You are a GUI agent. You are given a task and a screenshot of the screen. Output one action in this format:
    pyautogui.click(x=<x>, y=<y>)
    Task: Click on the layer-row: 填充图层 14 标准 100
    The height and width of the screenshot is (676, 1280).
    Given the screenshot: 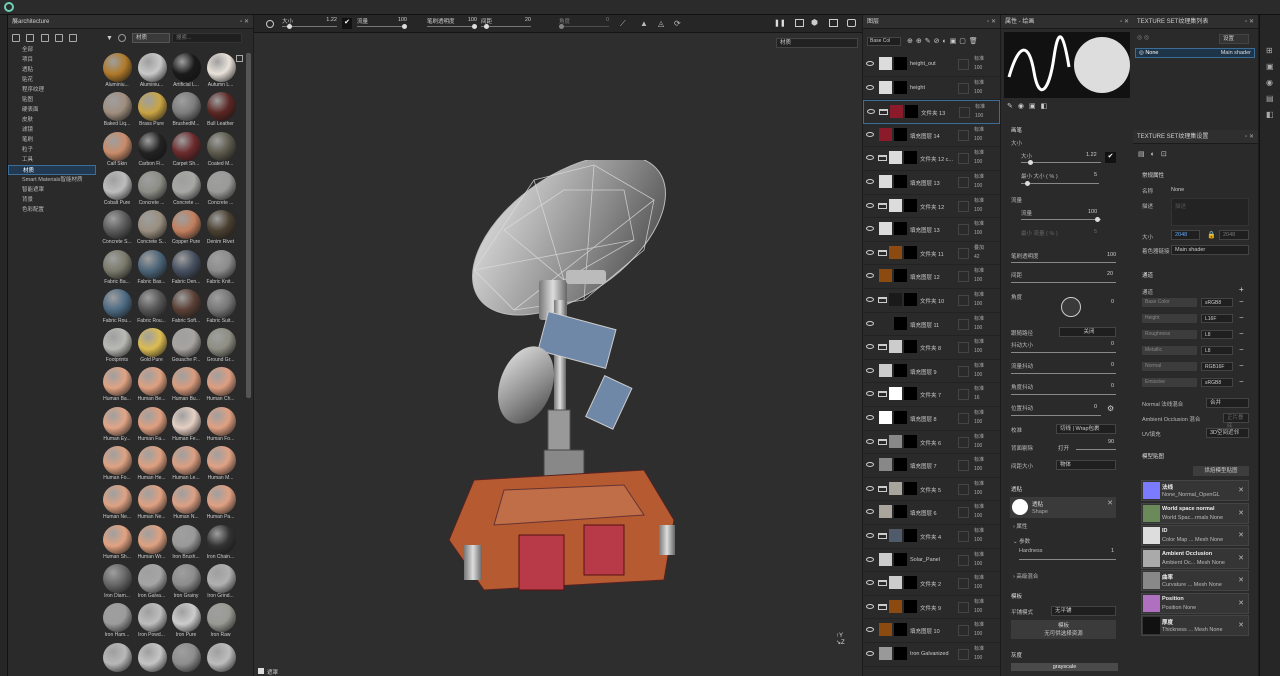 What is the action you would take?
    pyautogui.click(x=931, y=136)
    